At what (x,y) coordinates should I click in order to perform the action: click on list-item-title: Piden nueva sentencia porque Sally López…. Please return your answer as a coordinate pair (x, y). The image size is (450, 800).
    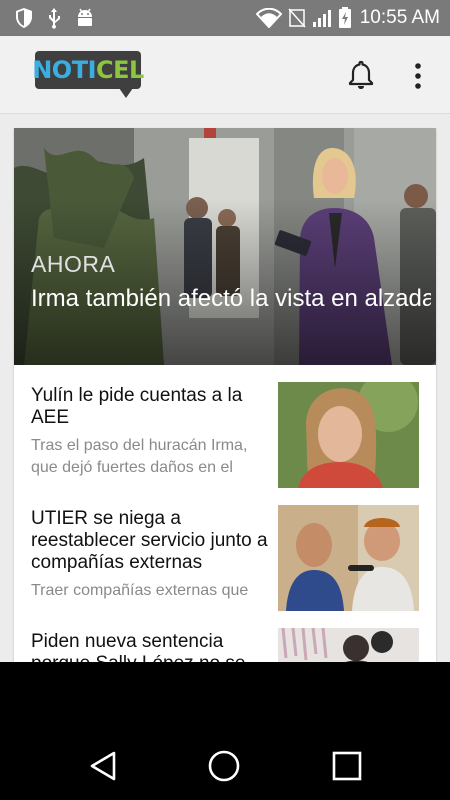
    Looking at the image, I should click on (138, 646).